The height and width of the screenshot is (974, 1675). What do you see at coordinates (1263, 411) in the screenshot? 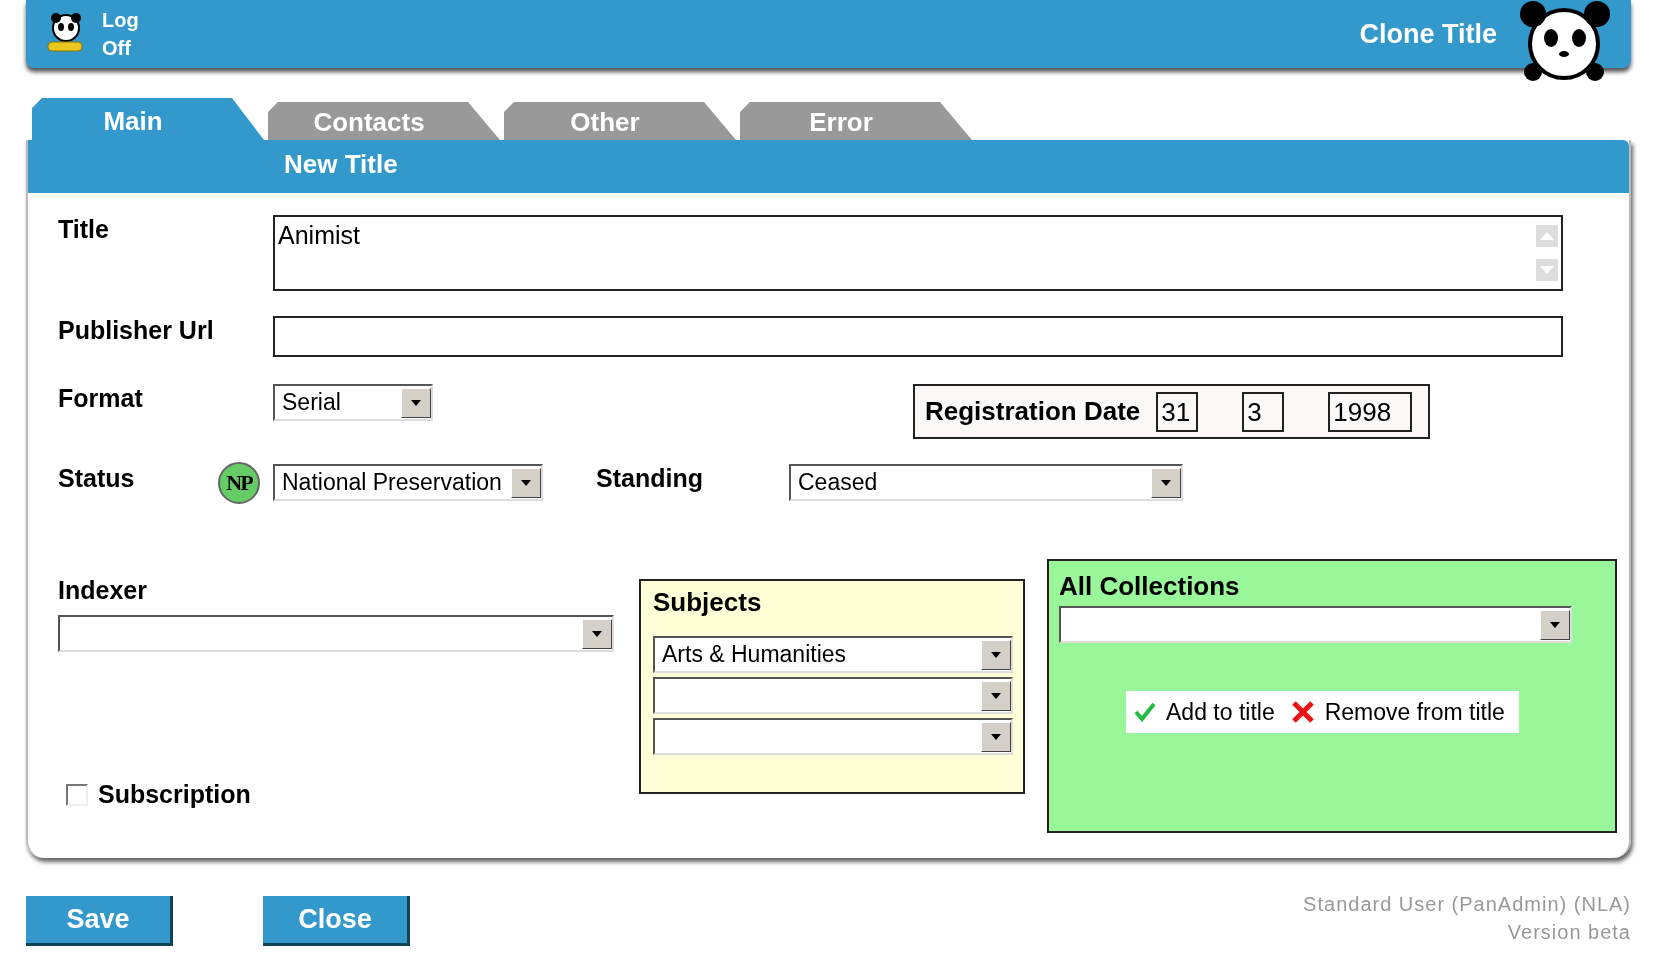
I see `month-field: 3` at bounding box center [1263, 411].